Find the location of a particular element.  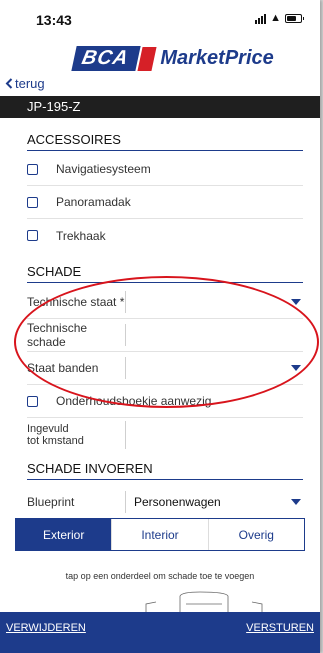

technical-state-select: Technische staat * is located at coordinates (165, 302).